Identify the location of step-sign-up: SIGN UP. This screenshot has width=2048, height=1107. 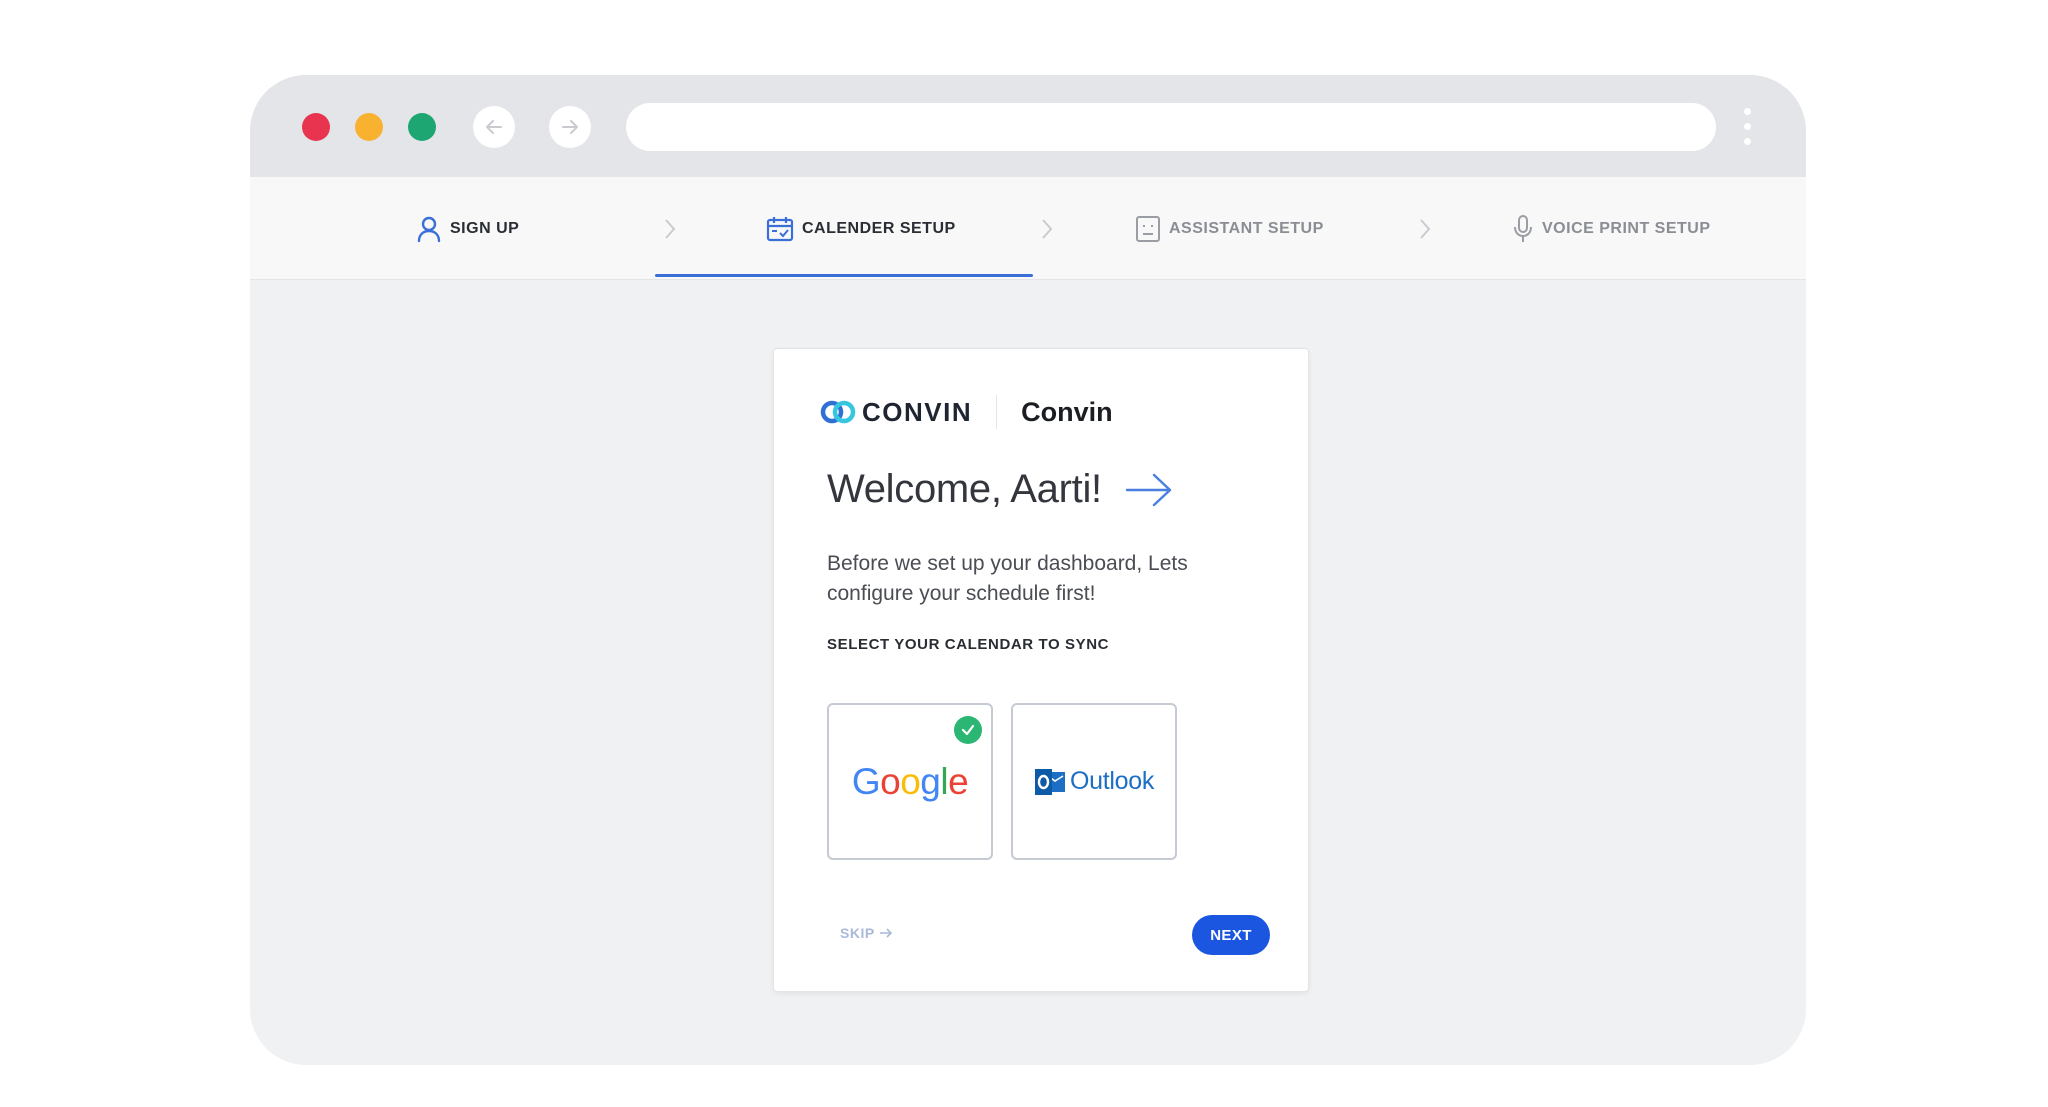
(467, 228).